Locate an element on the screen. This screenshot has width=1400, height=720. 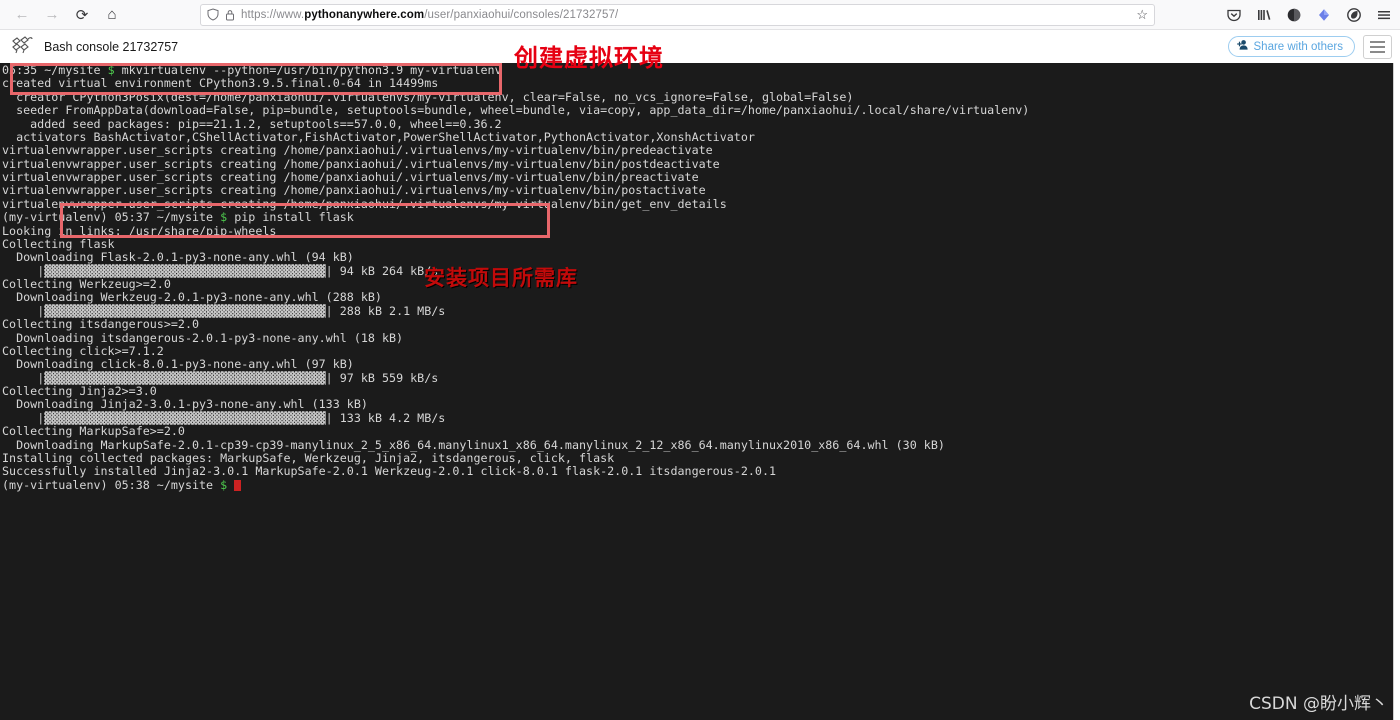
terminal-line: Collecting MarkupSafe>=2.0 is located at coordinates (93, 431).